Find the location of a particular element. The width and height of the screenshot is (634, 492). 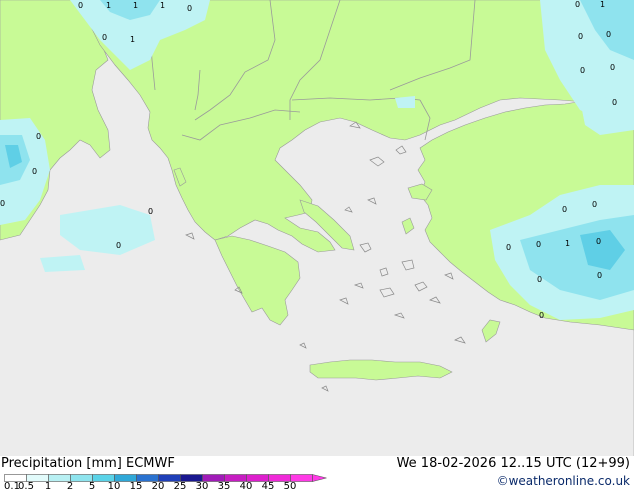

legend-label: 20 is located at coordinates (158, 486).